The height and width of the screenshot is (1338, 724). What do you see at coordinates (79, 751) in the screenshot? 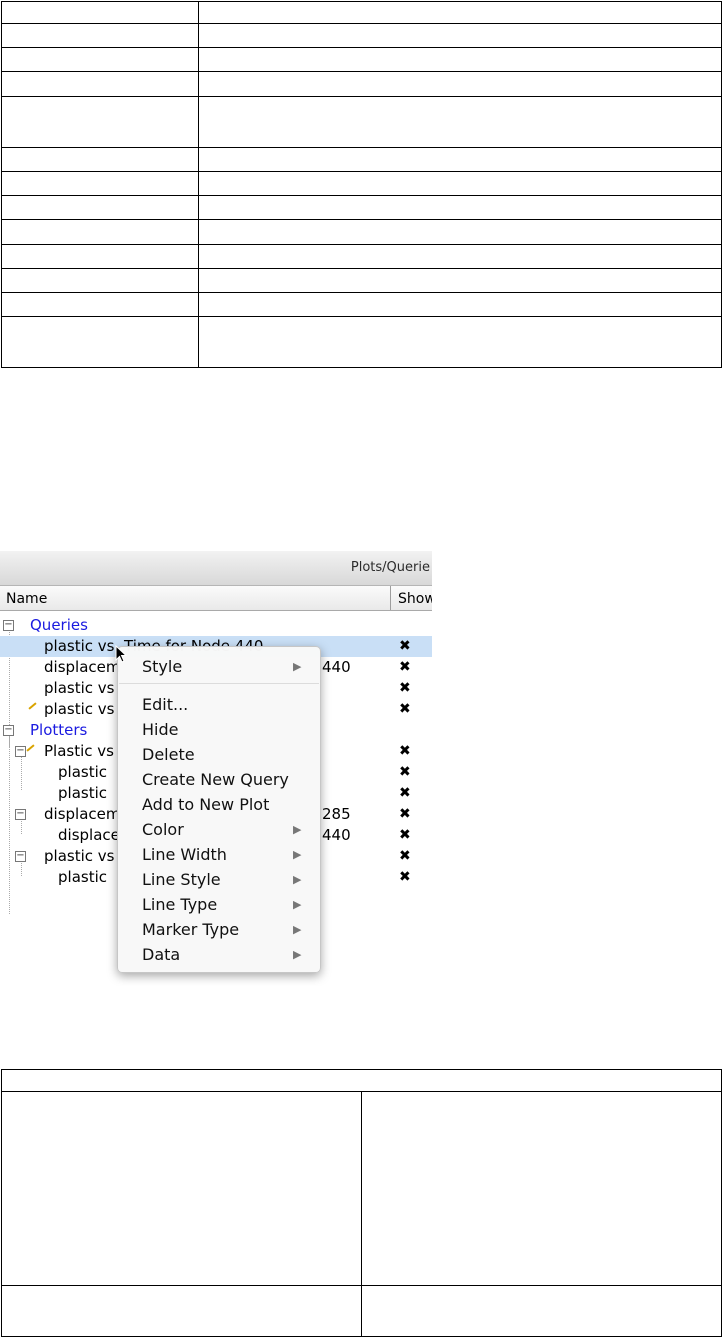
I see `tree-row-label: Plastic vs` at bounding box center [79, 751].